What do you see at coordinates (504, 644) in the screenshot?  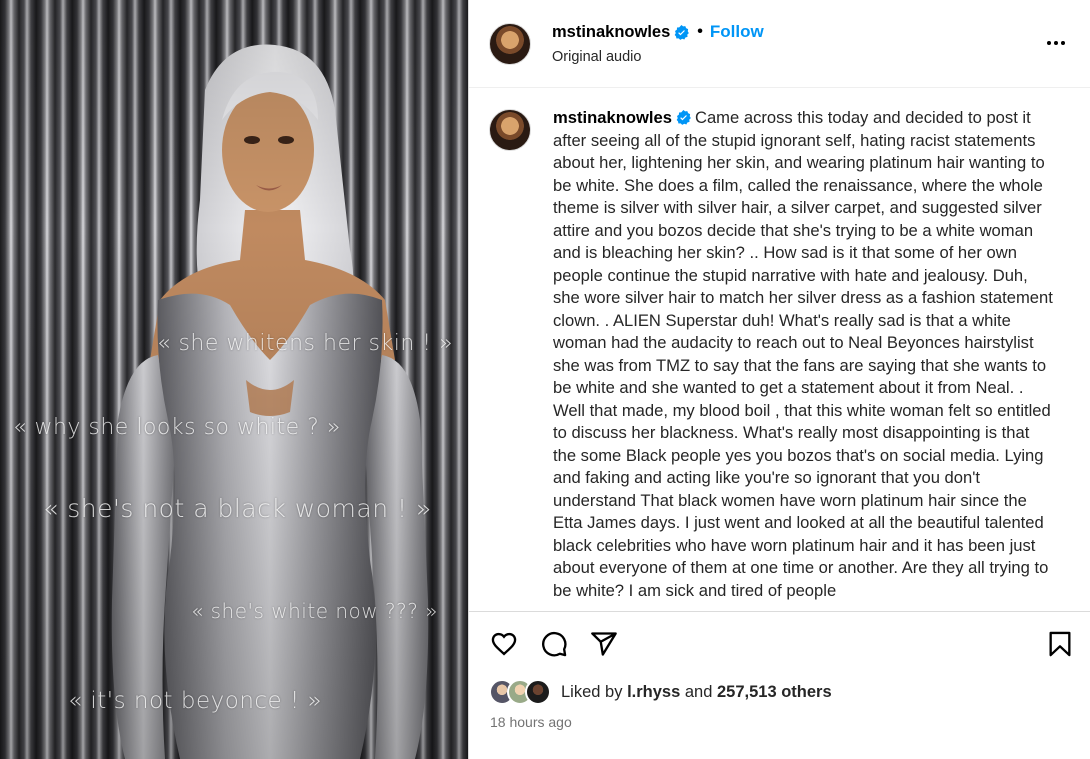 I see `heart-icon` at bounding box center [504, 644].